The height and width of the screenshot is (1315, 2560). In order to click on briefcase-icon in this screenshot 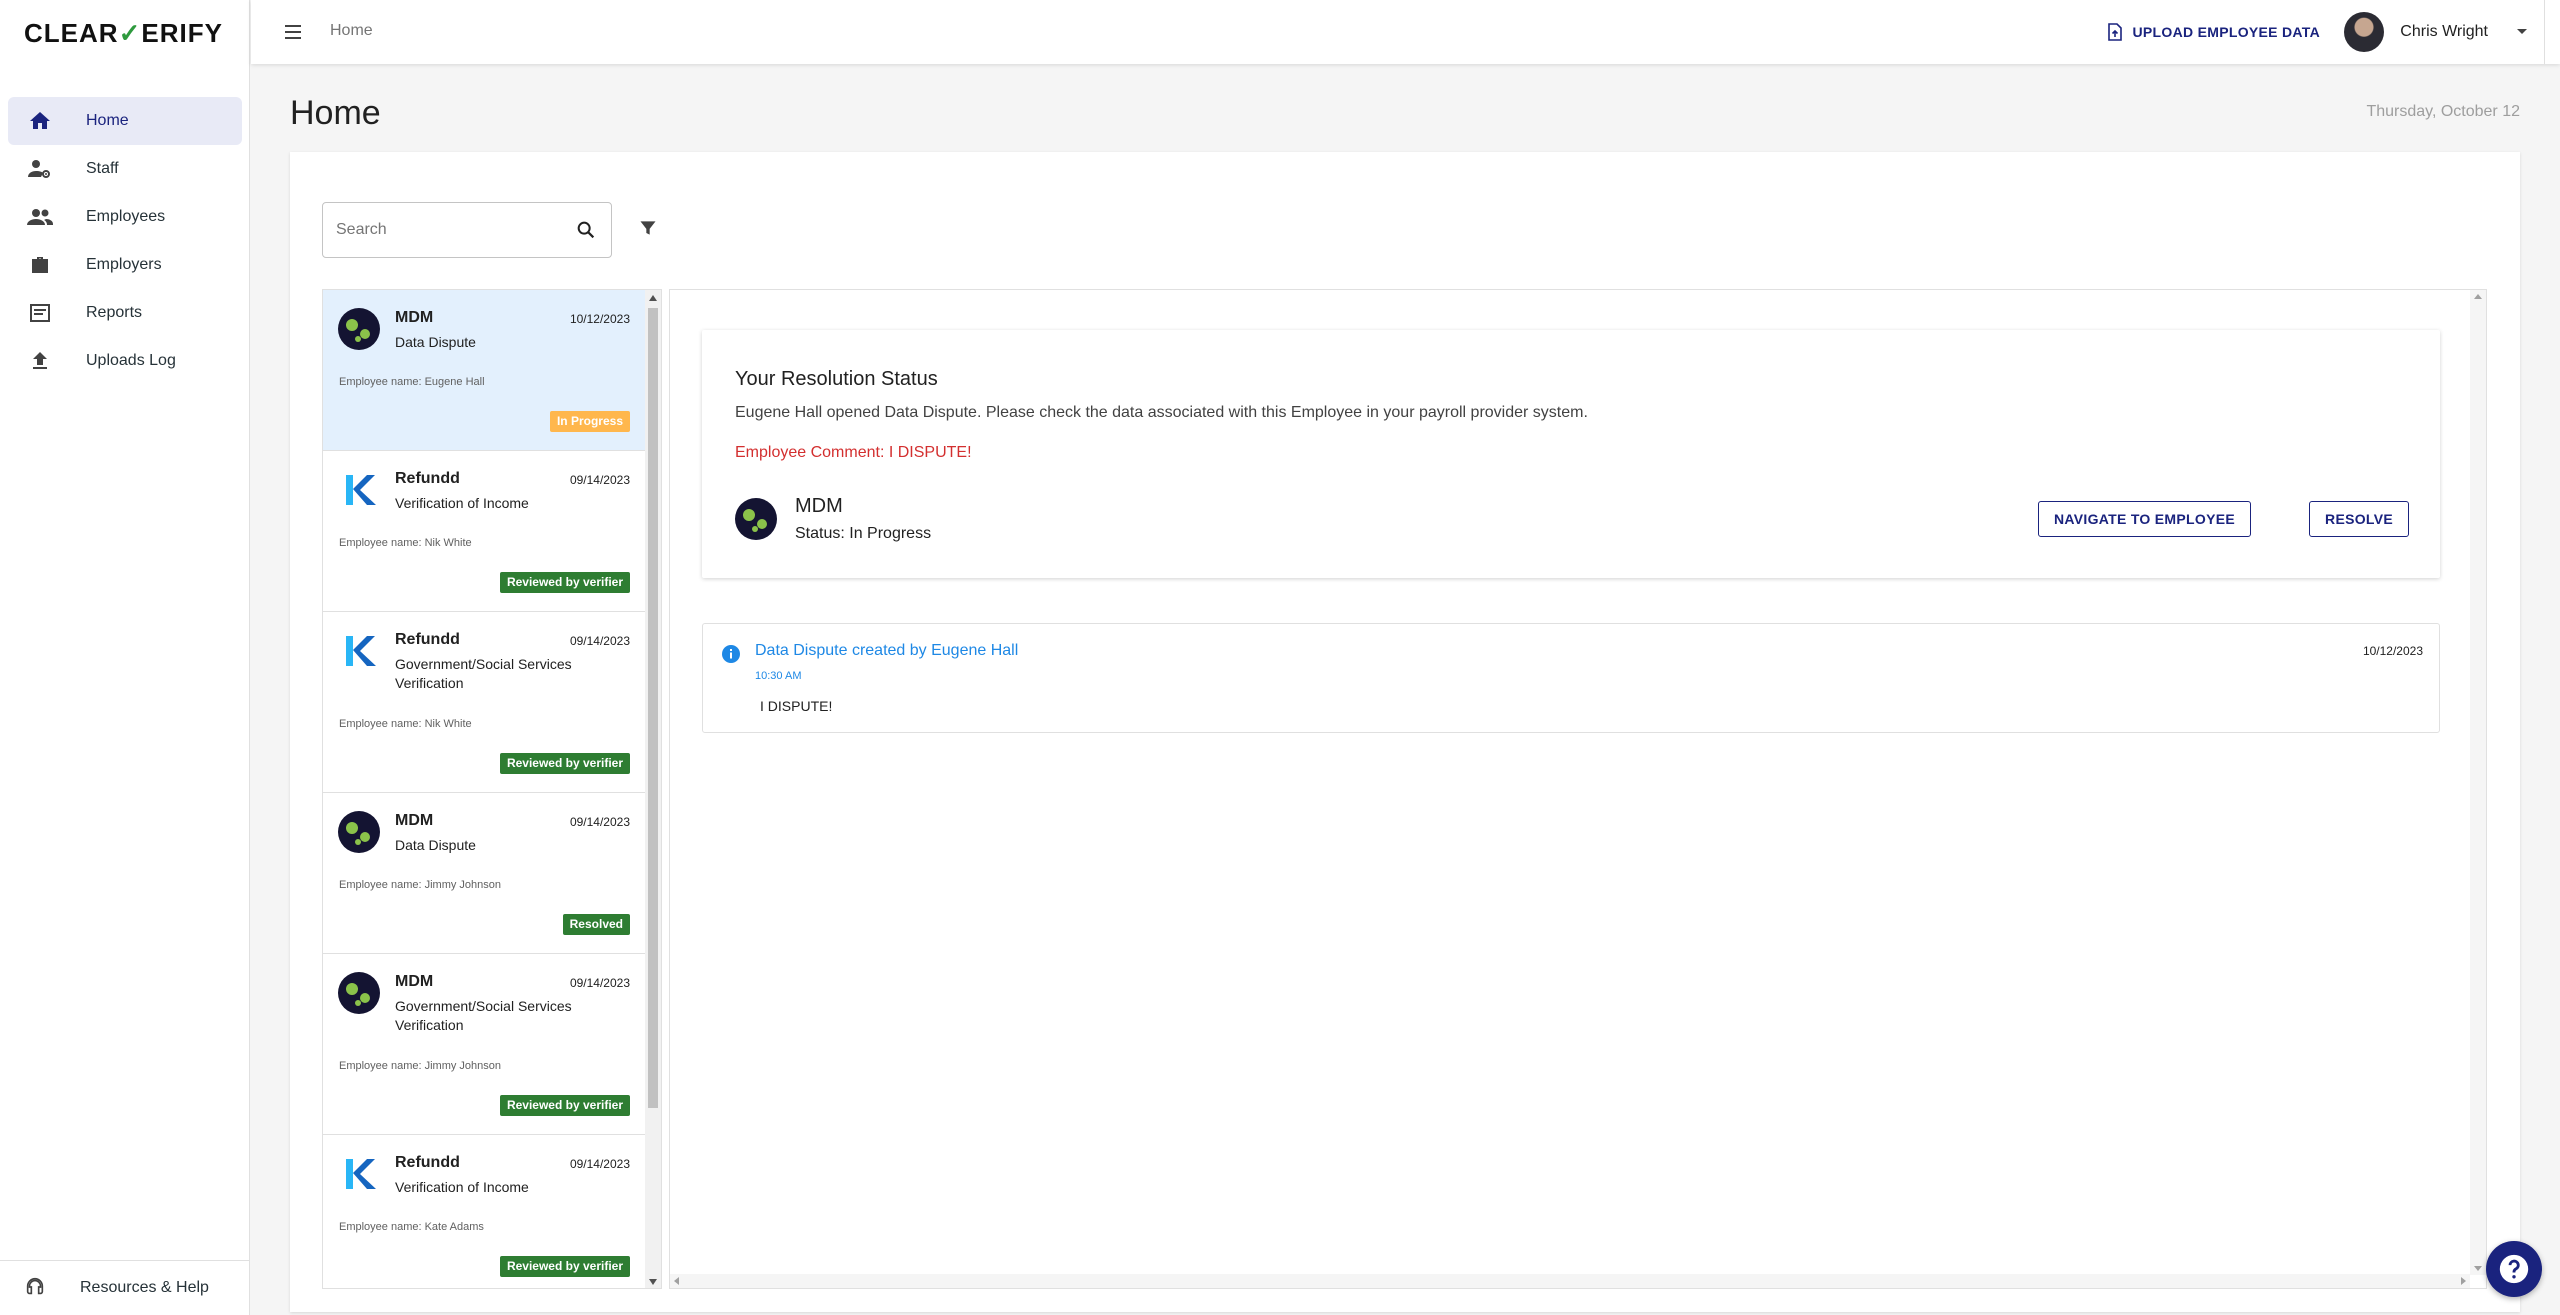, I will do `click(40, 265)`.